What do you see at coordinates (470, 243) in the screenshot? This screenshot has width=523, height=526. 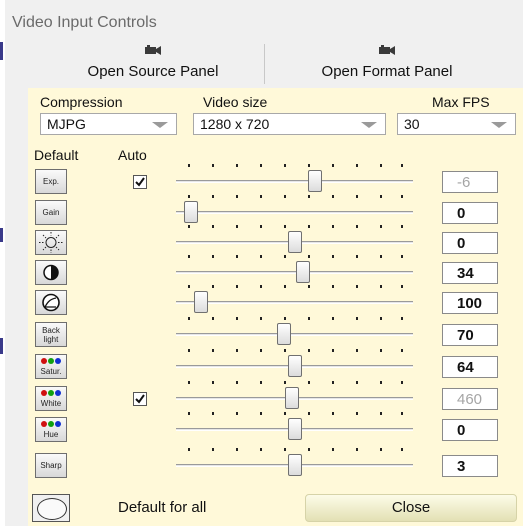 I see `brightness-value-field: 0` at bounding box center [470, 243].